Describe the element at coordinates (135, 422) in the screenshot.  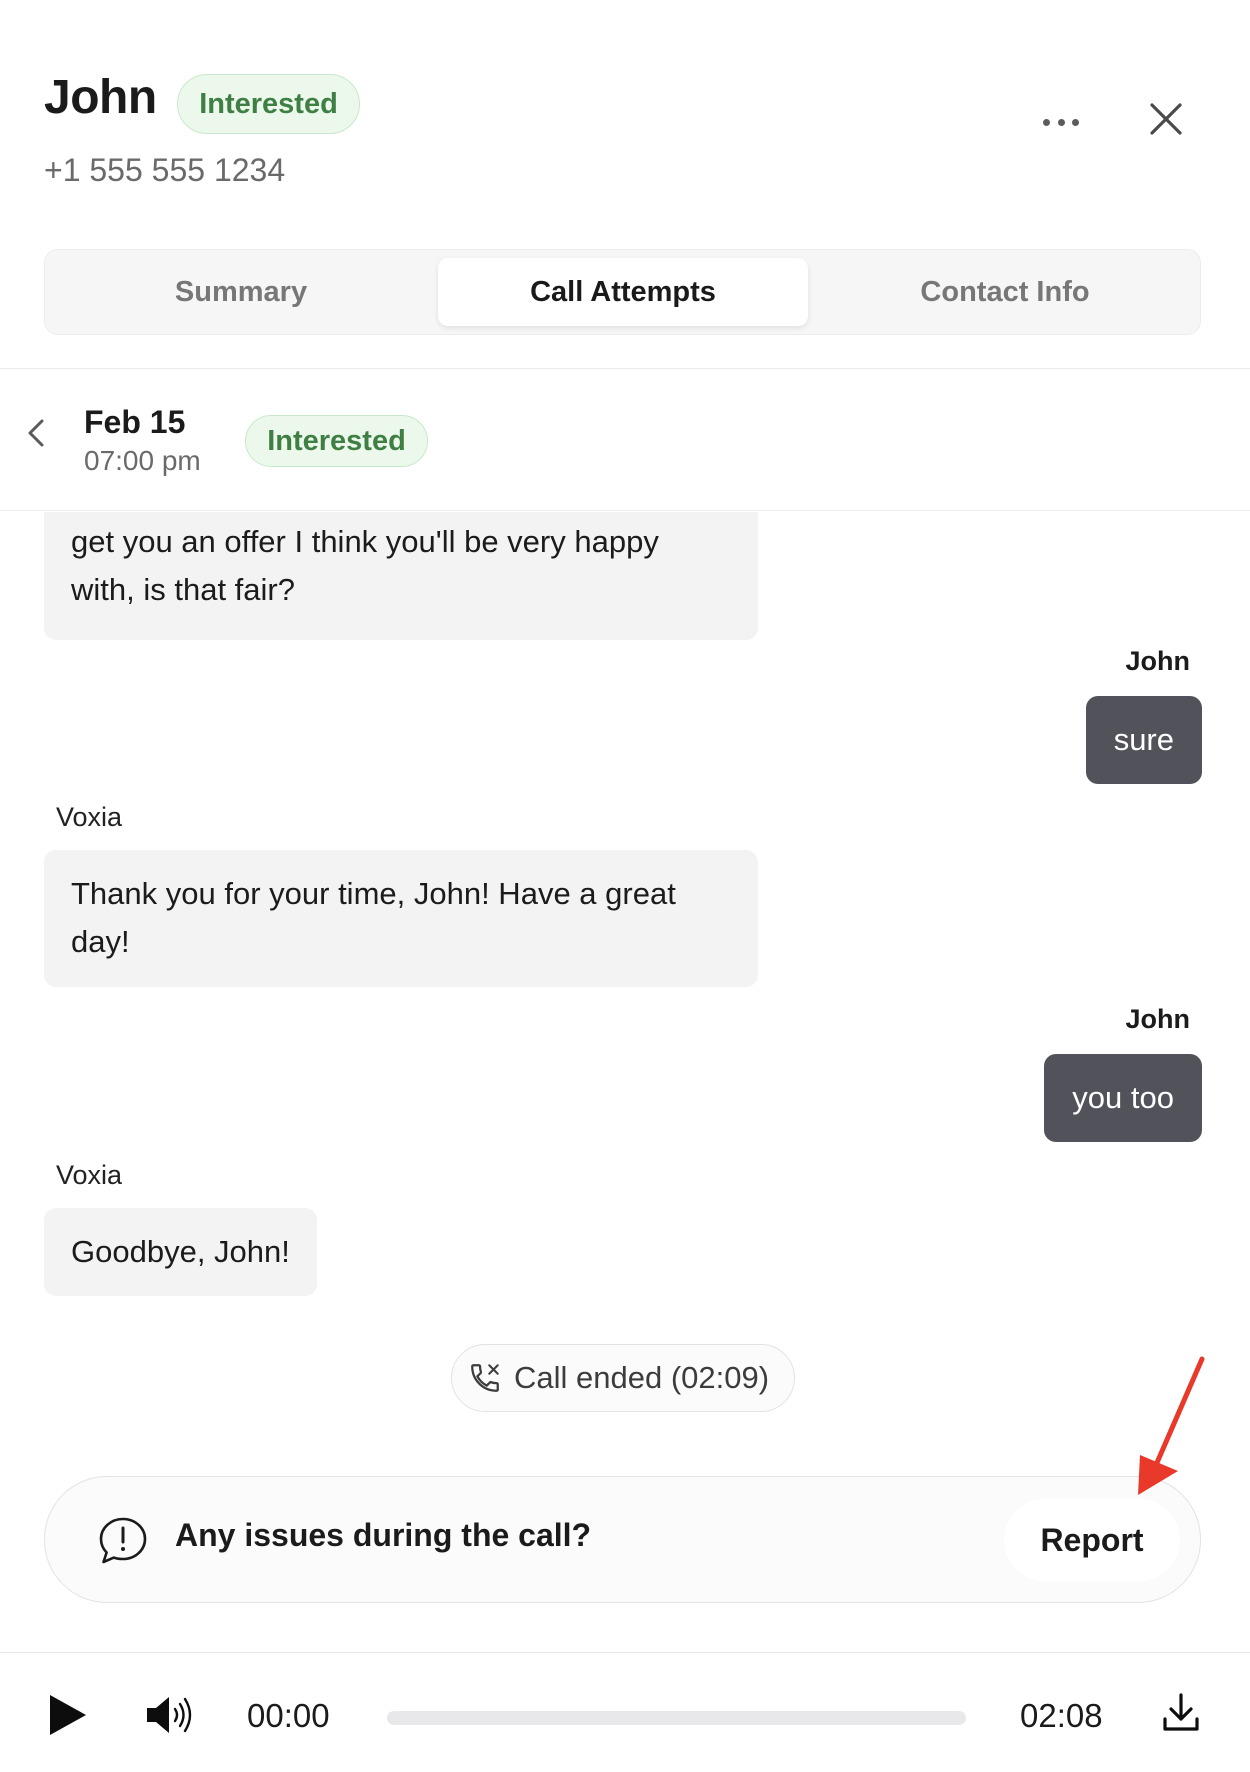
I see `call-date: Feb 15` at that location.